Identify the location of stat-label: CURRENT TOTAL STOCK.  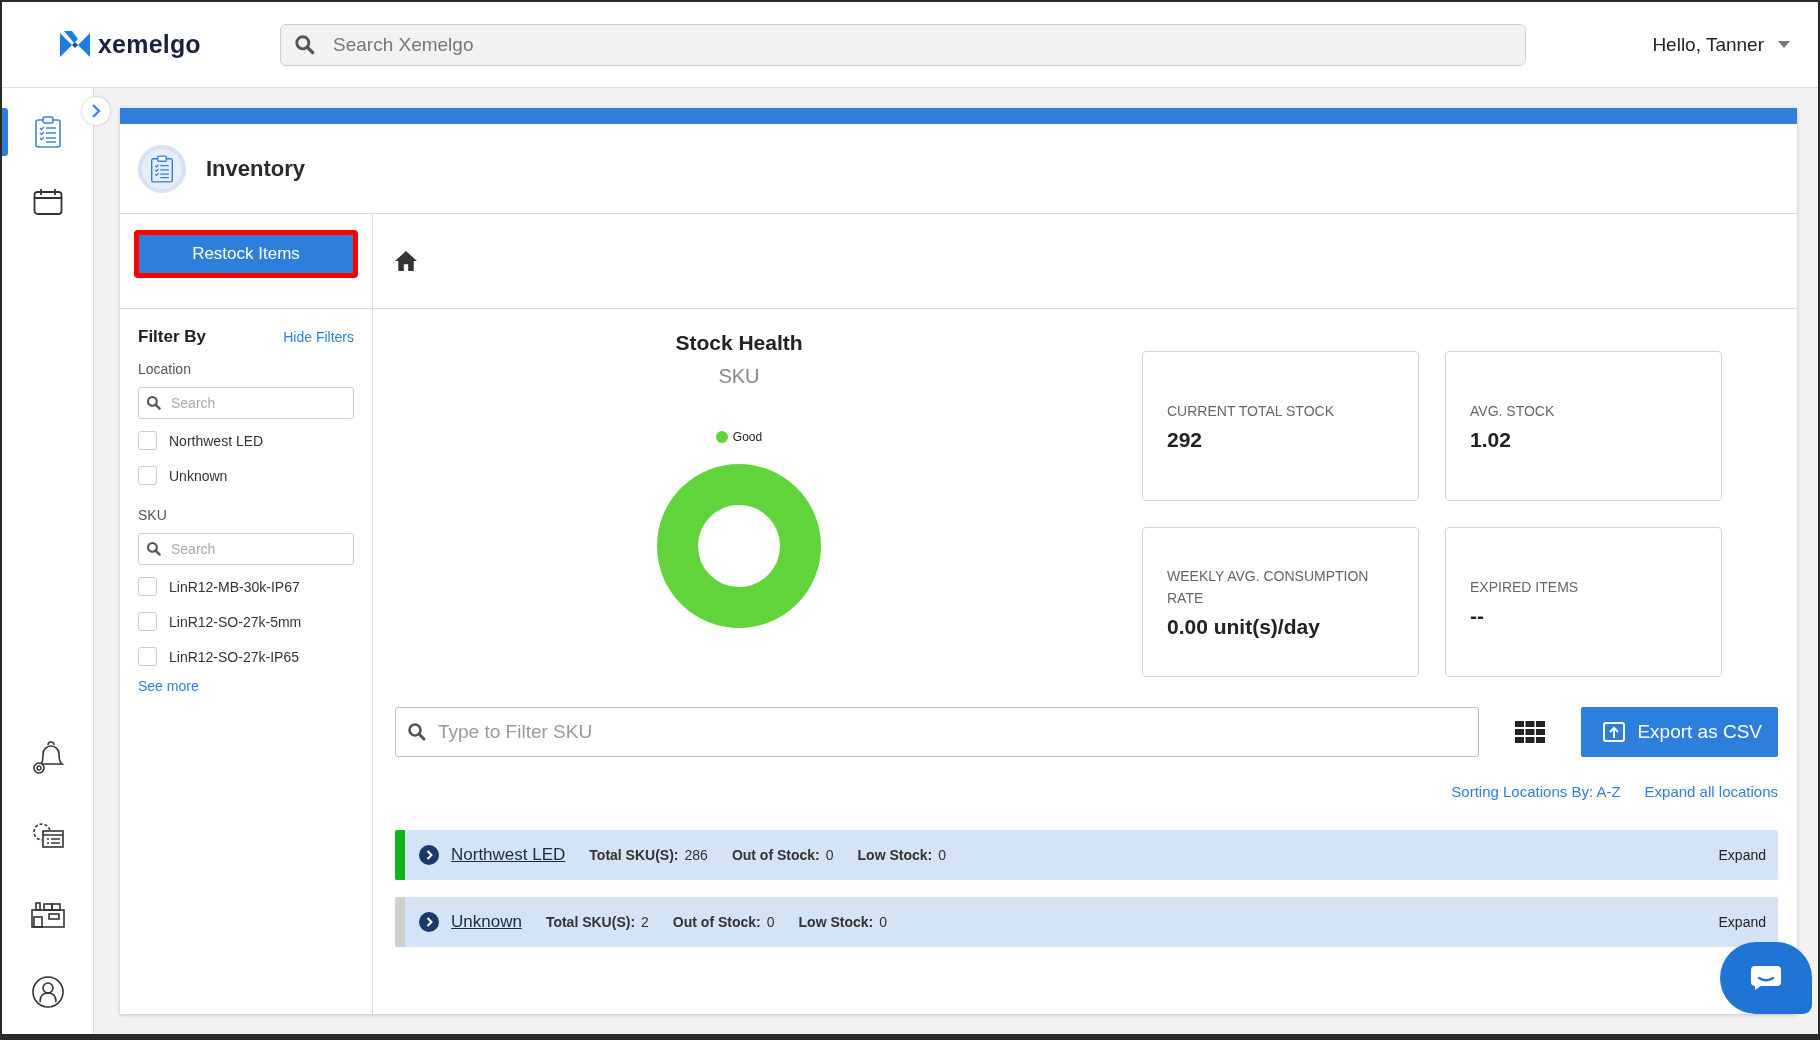
(1251, 411).